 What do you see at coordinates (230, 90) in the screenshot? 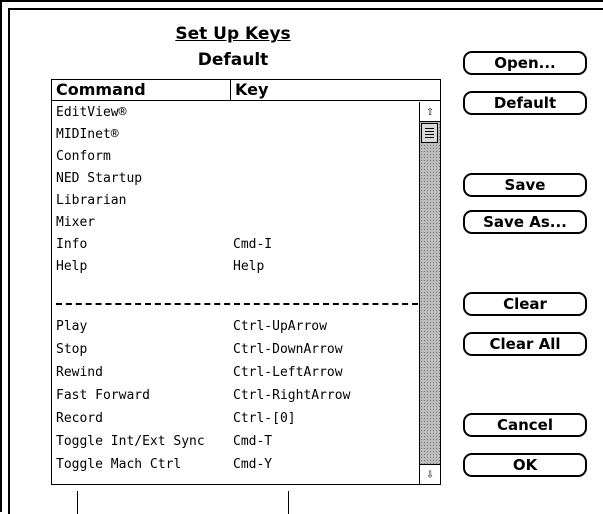
I see `column-divider` at bounding box center [230, 90].